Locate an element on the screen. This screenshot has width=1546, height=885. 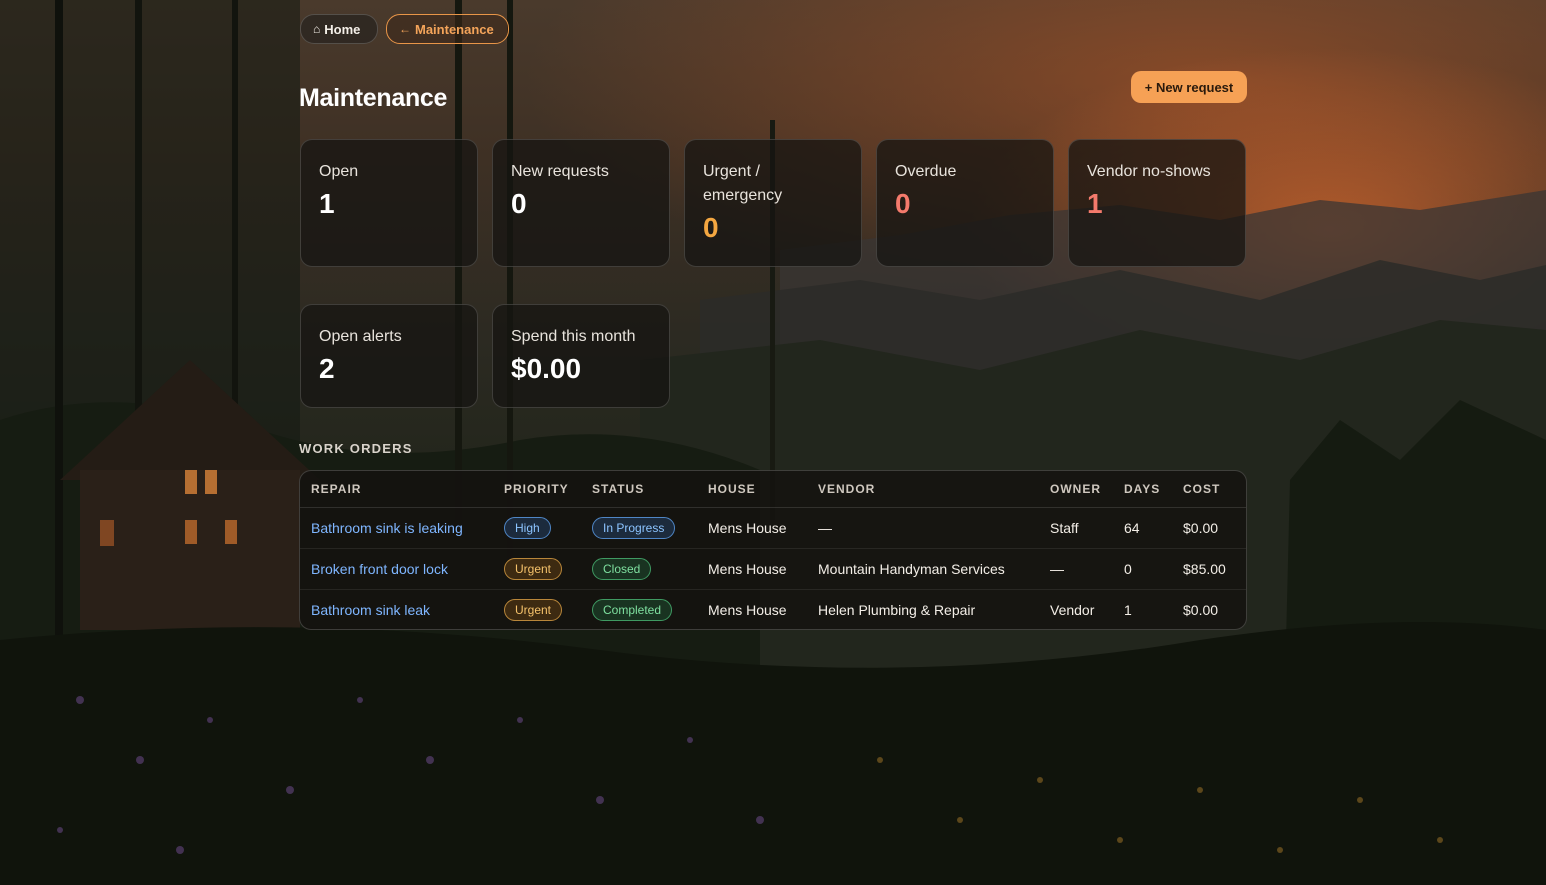
days-cell: 64 is located at coordinates (1142, 528).